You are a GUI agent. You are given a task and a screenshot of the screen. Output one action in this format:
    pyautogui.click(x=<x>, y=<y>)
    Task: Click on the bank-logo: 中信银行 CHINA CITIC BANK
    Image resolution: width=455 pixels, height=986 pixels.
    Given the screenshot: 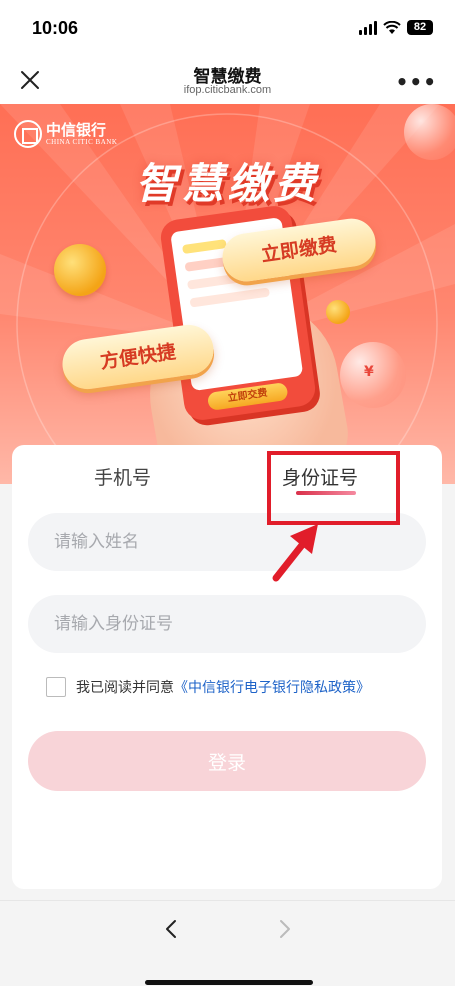 What is the action you would take?
    pyautogui.click(x=65, y=134)
    